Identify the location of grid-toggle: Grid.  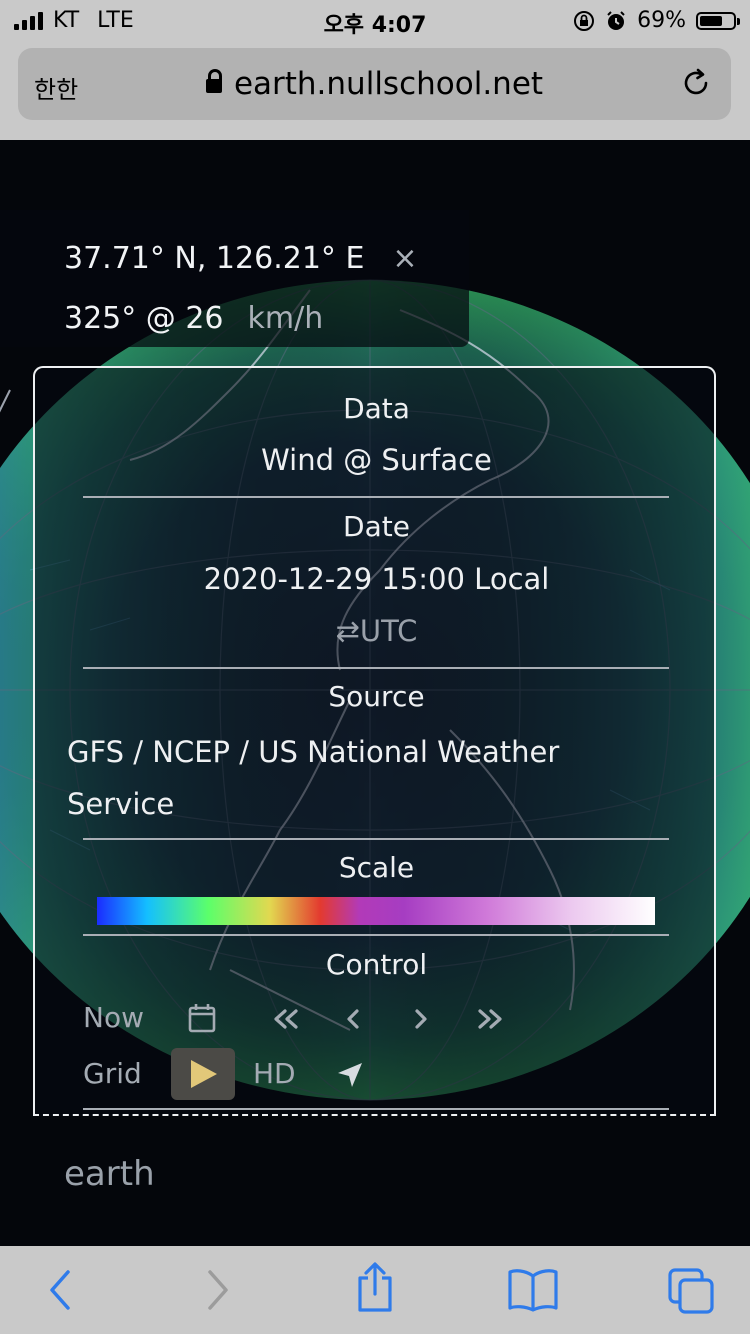
(112, 1073).